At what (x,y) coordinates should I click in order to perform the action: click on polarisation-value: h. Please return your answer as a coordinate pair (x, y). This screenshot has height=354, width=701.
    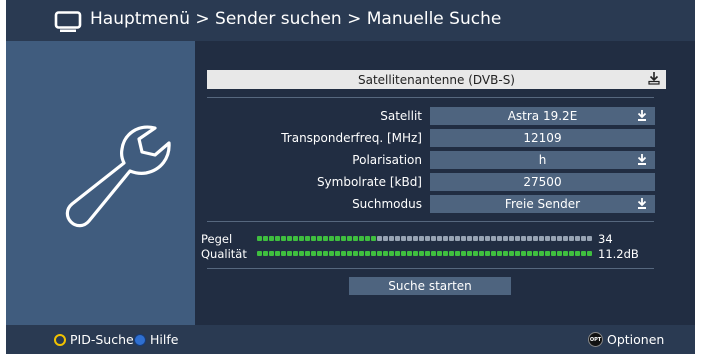
    Looking at the image, I should click on (542, 160).